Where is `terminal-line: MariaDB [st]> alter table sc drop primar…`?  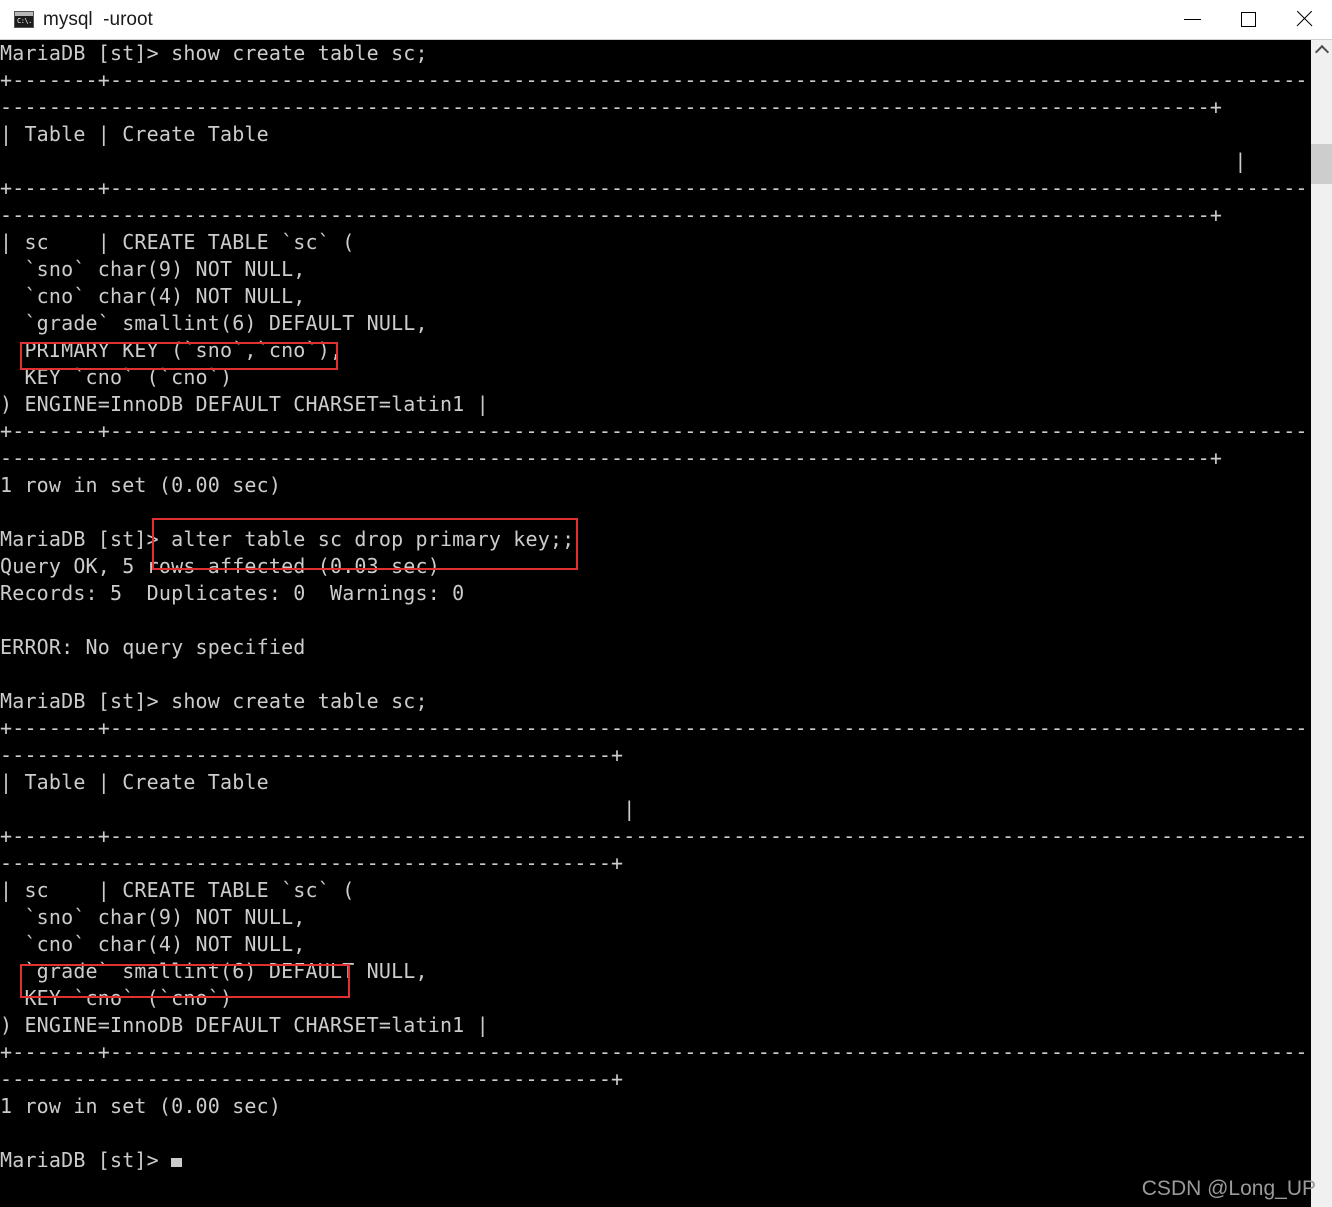 terminal-line: MariaDB [st]> alter table sc drop primar… is located at coordinates (287, 539).